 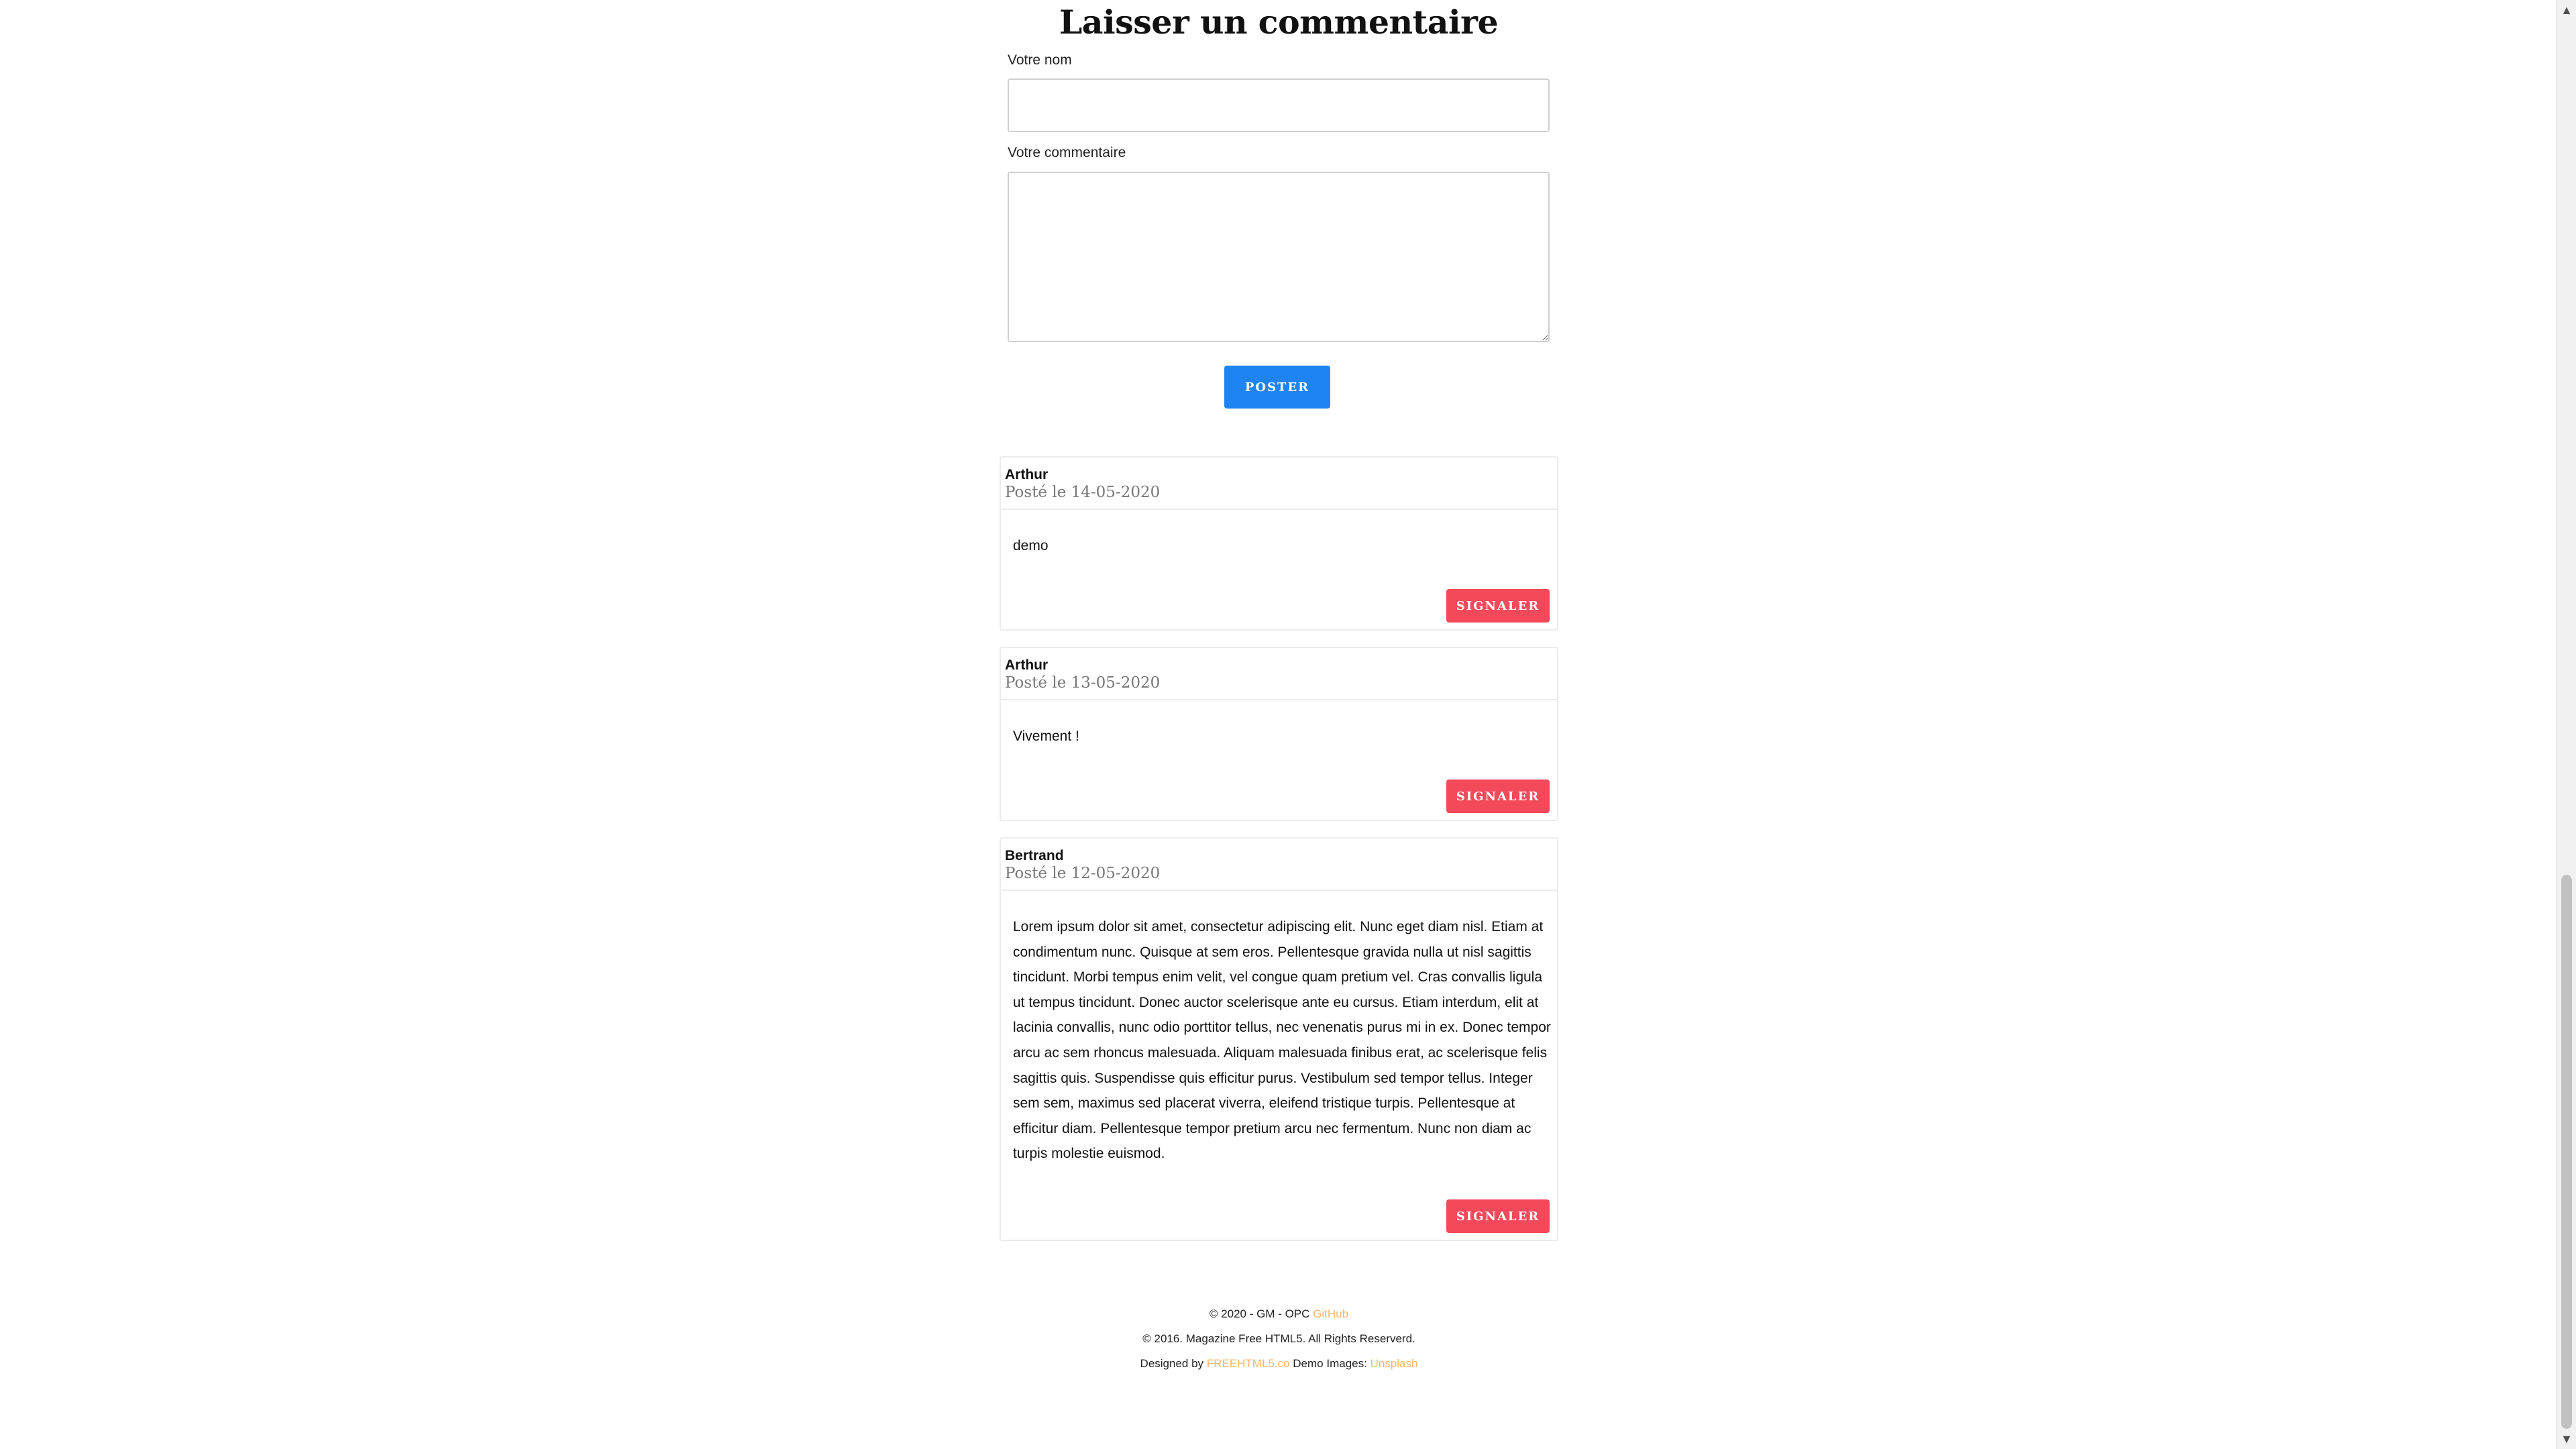 What do you see at coordinates (1046, 736) in the screenshot?
I see `comment-text: Vivement !` at bounding box center [1046, 736].